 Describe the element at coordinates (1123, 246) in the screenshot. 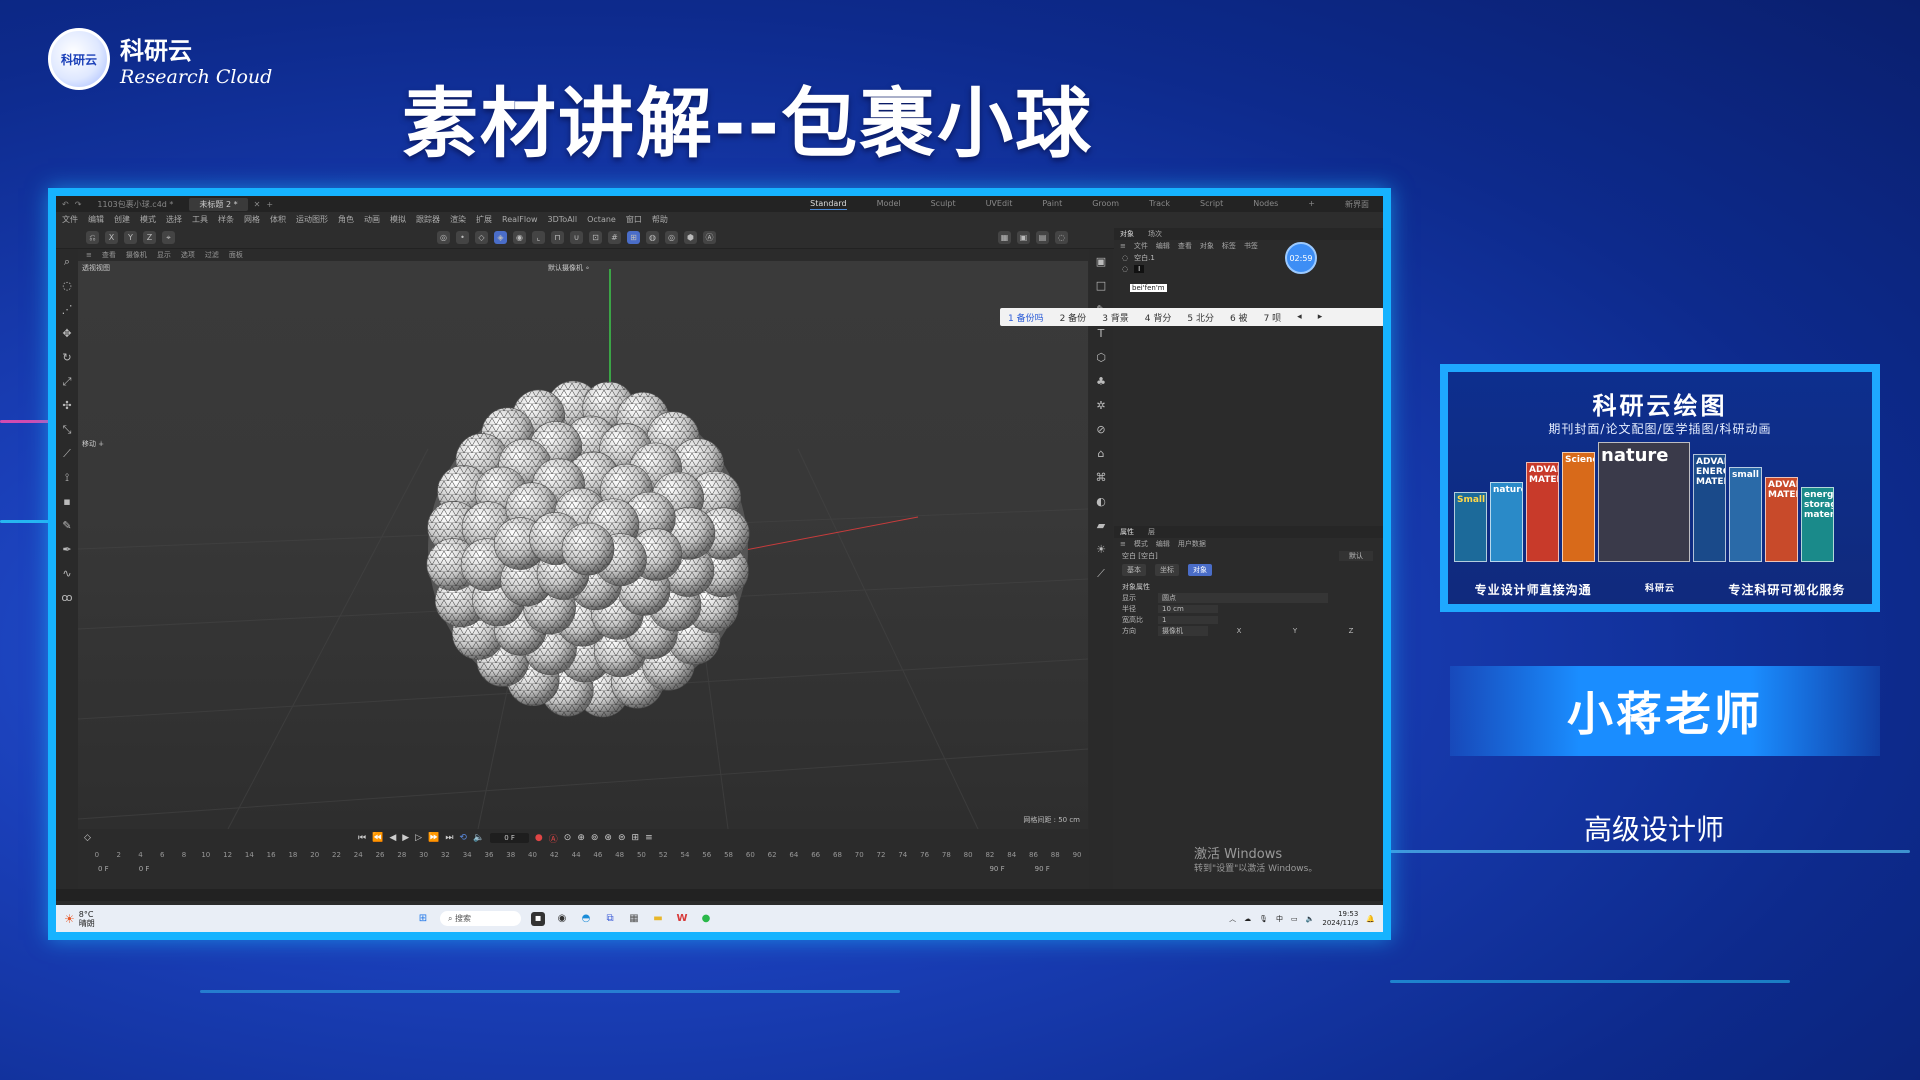

I see `hamburger-icon: ≡` at that location.